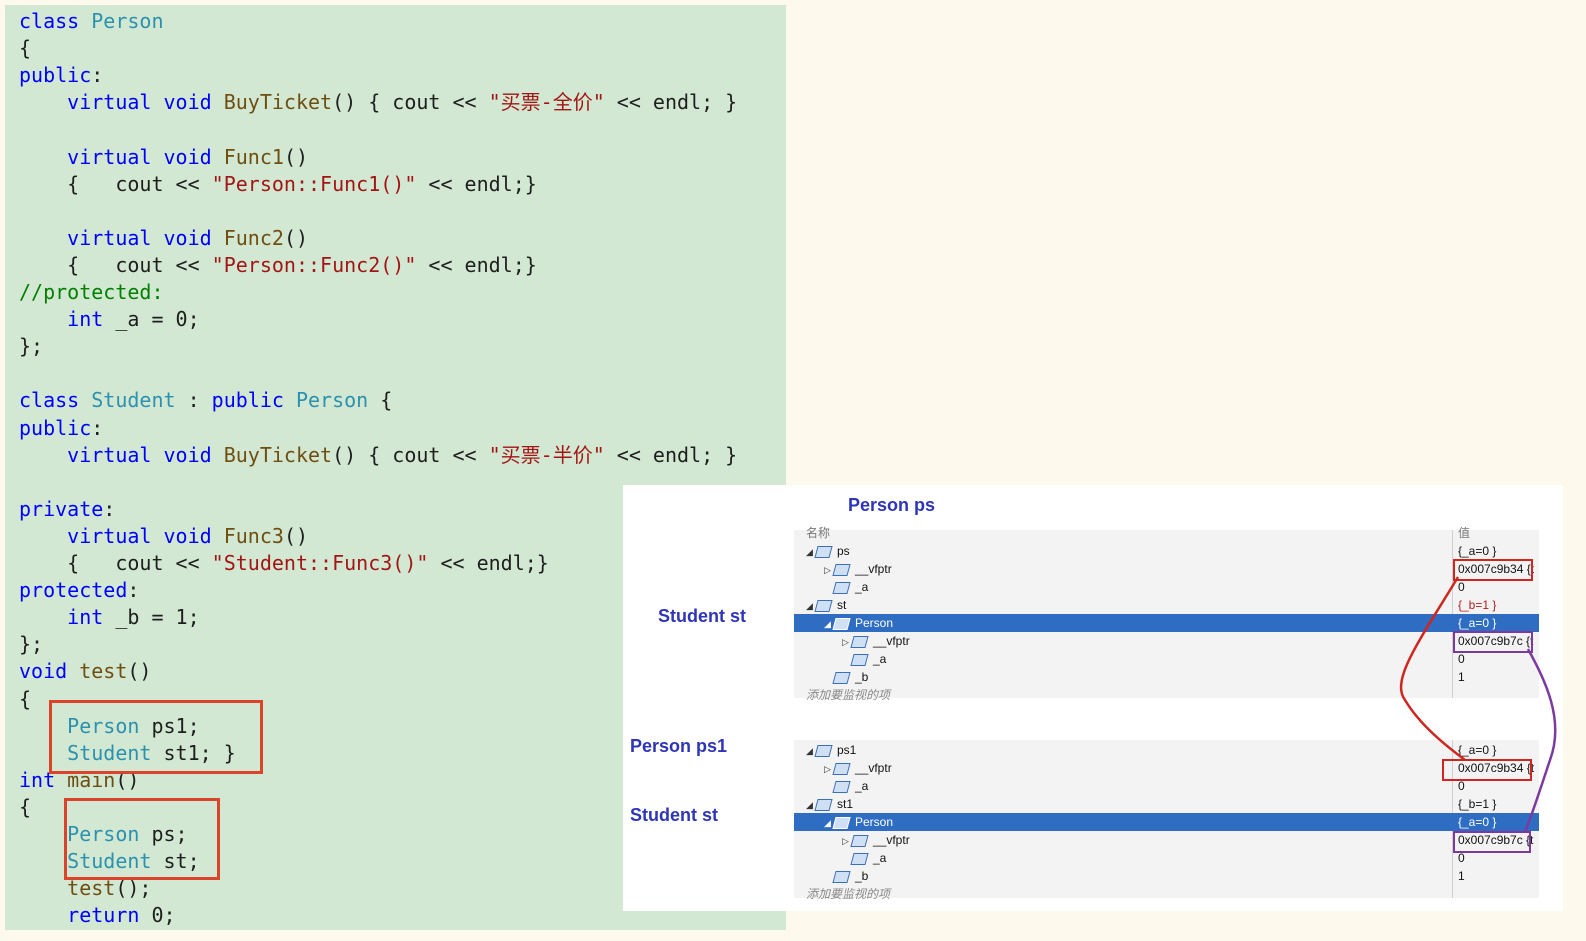 The height and width of the screenshot is (941, 1586). What do you see at coordinates (314, 264) in the screenshot?
I see `code-token: "Person::Func2()"` at bounding box center [314, 264].